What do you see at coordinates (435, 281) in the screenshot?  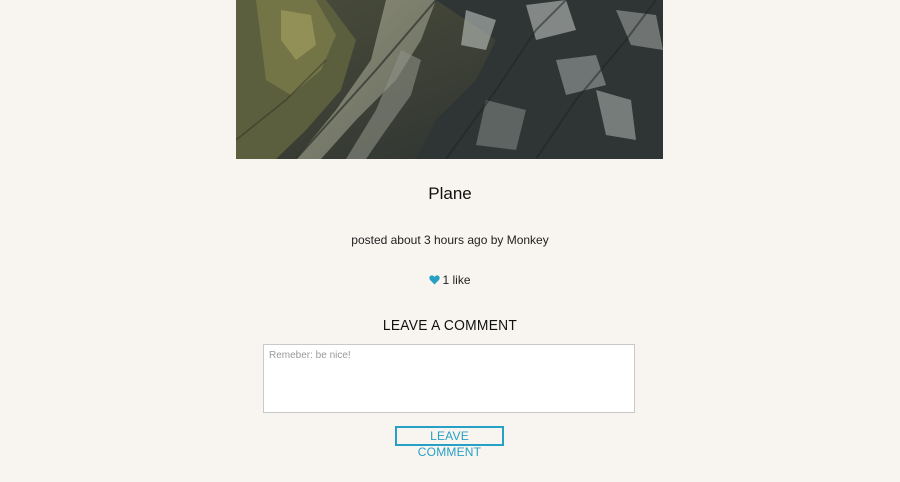 I see `heart-icon` at bounding box center [435, 281].